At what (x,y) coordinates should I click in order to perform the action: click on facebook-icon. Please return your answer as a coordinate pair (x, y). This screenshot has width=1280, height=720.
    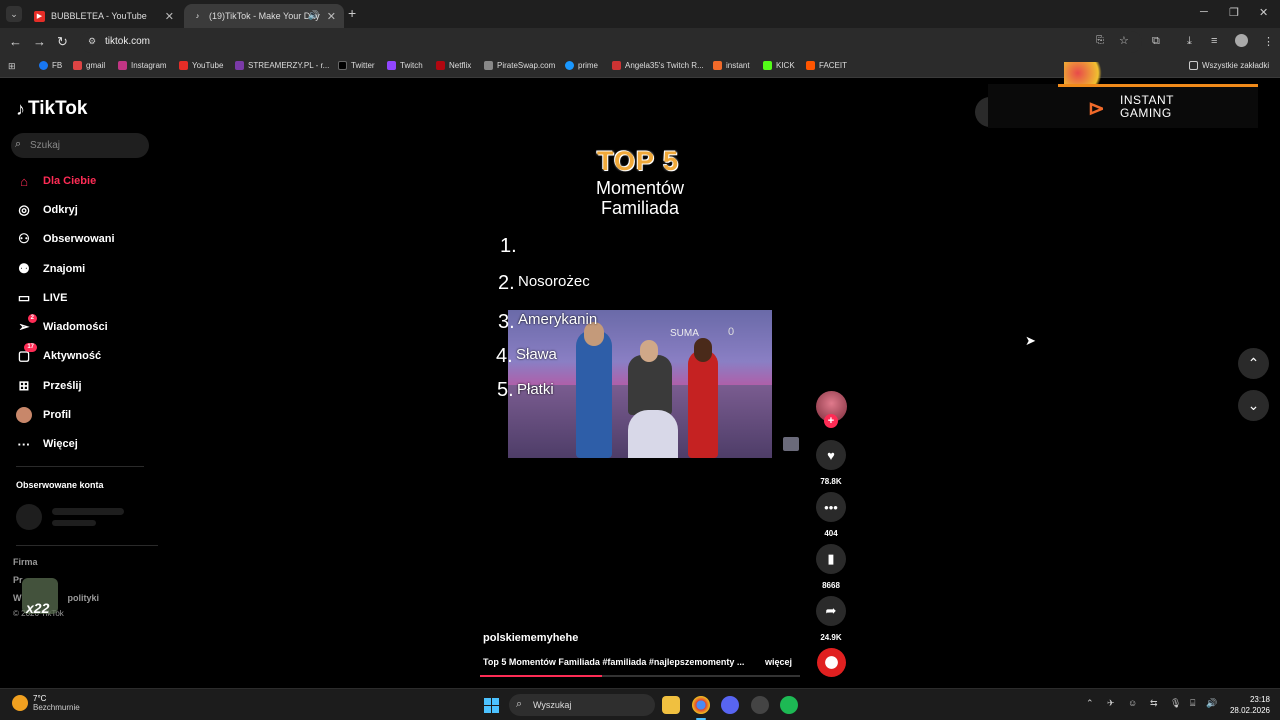
    Looking at the image, I should click on (43, 65).